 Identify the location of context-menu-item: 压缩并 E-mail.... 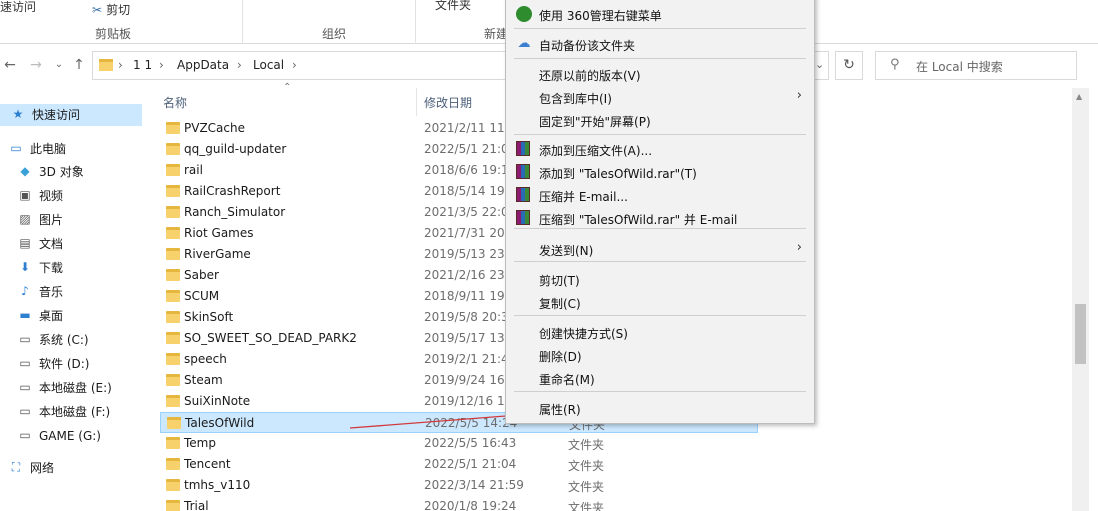
(660, 195).